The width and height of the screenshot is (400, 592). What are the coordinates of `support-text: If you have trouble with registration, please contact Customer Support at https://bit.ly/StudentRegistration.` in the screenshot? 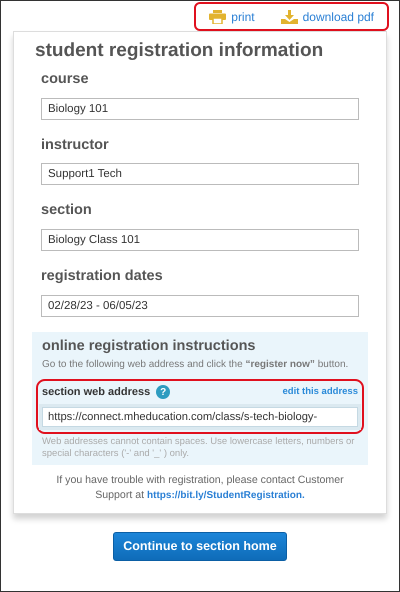 It's located at (200, 488).